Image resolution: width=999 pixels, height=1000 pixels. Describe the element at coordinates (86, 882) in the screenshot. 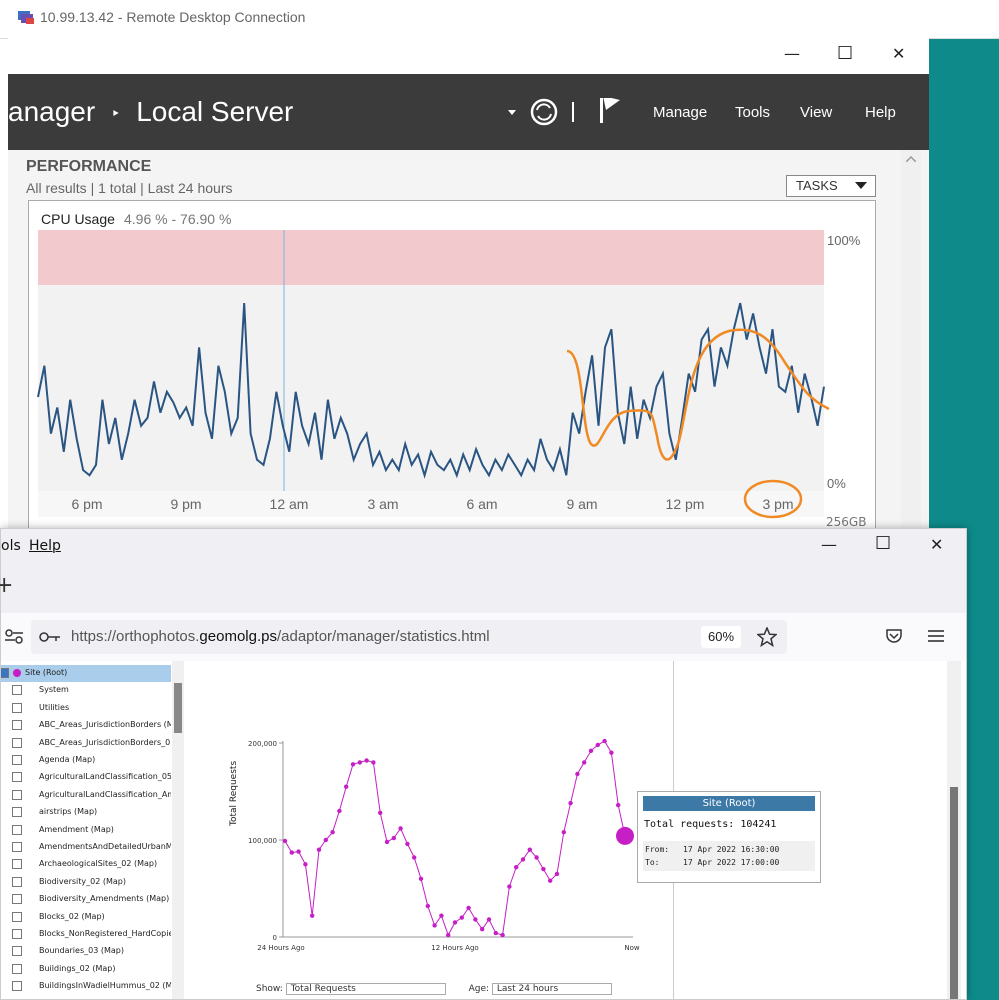

I see `tree-item: Biodiversity_02 (Map)` at that location.